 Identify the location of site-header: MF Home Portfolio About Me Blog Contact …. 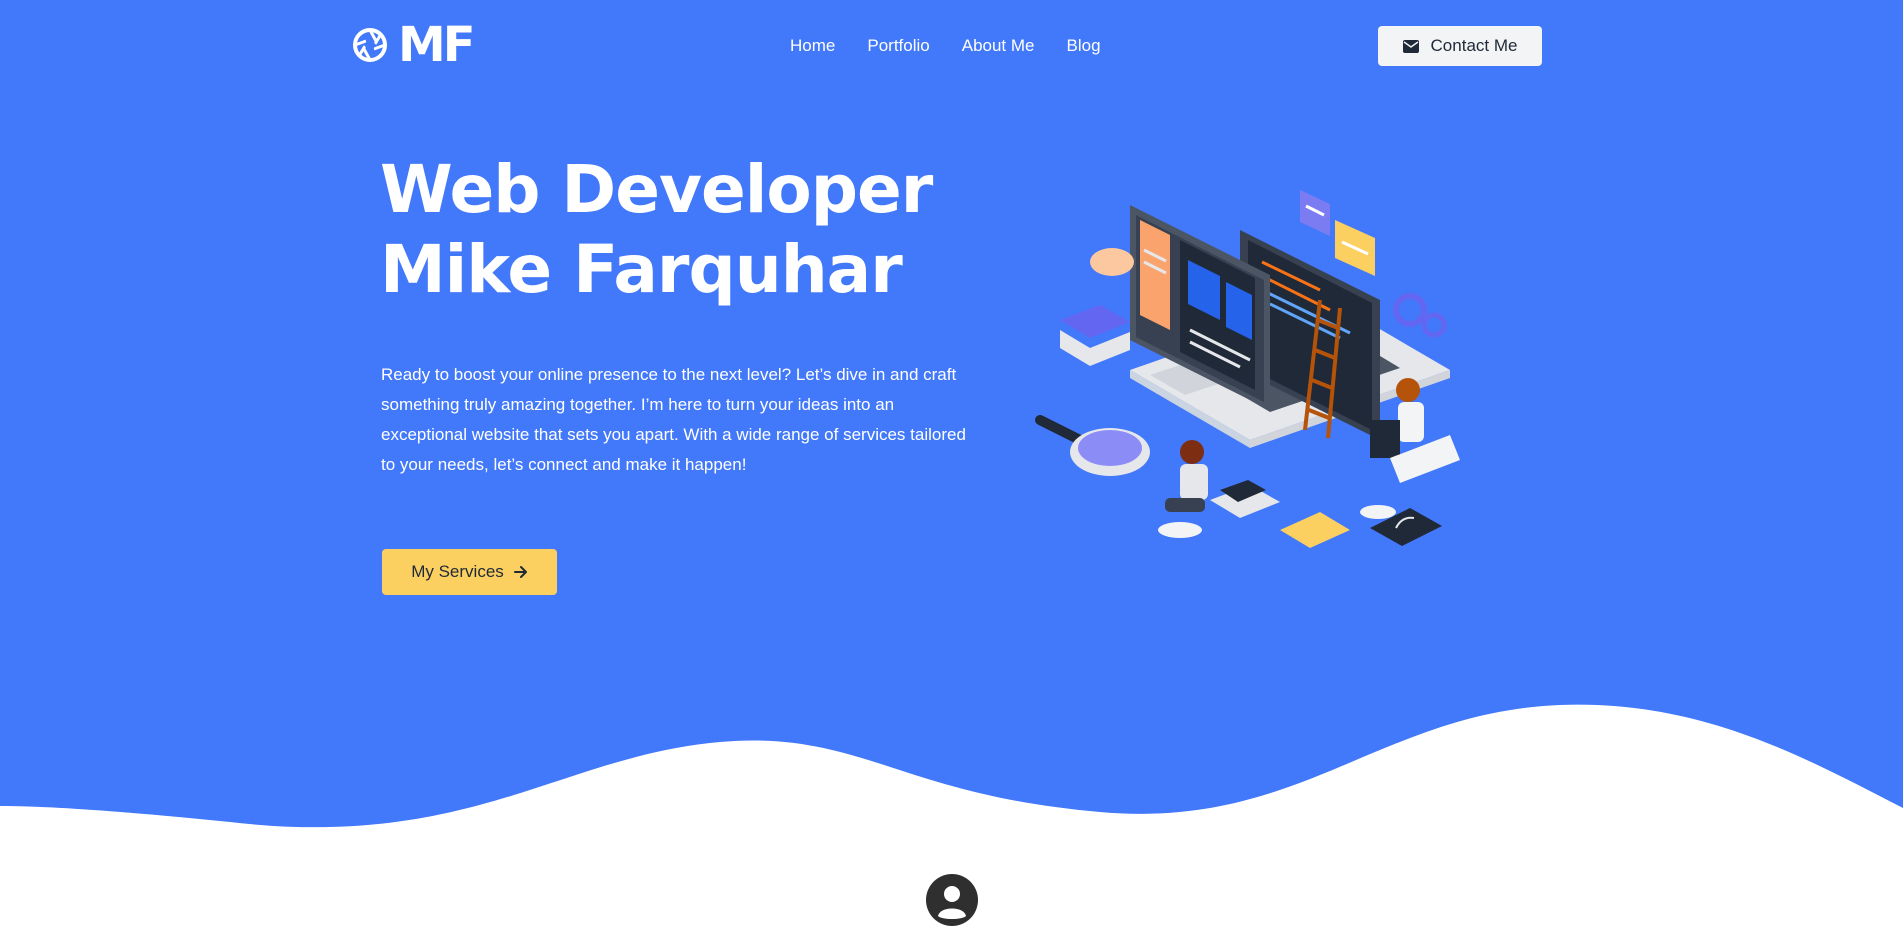
(951, 46).